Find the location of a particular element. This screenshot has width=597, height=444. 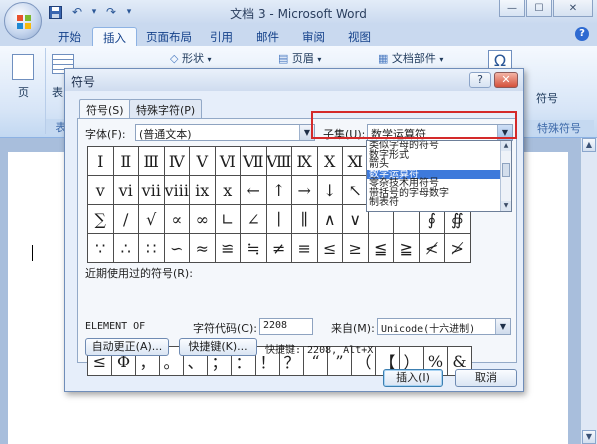

symbol-cell: Ⅹ is located at coordinates (330, 161).